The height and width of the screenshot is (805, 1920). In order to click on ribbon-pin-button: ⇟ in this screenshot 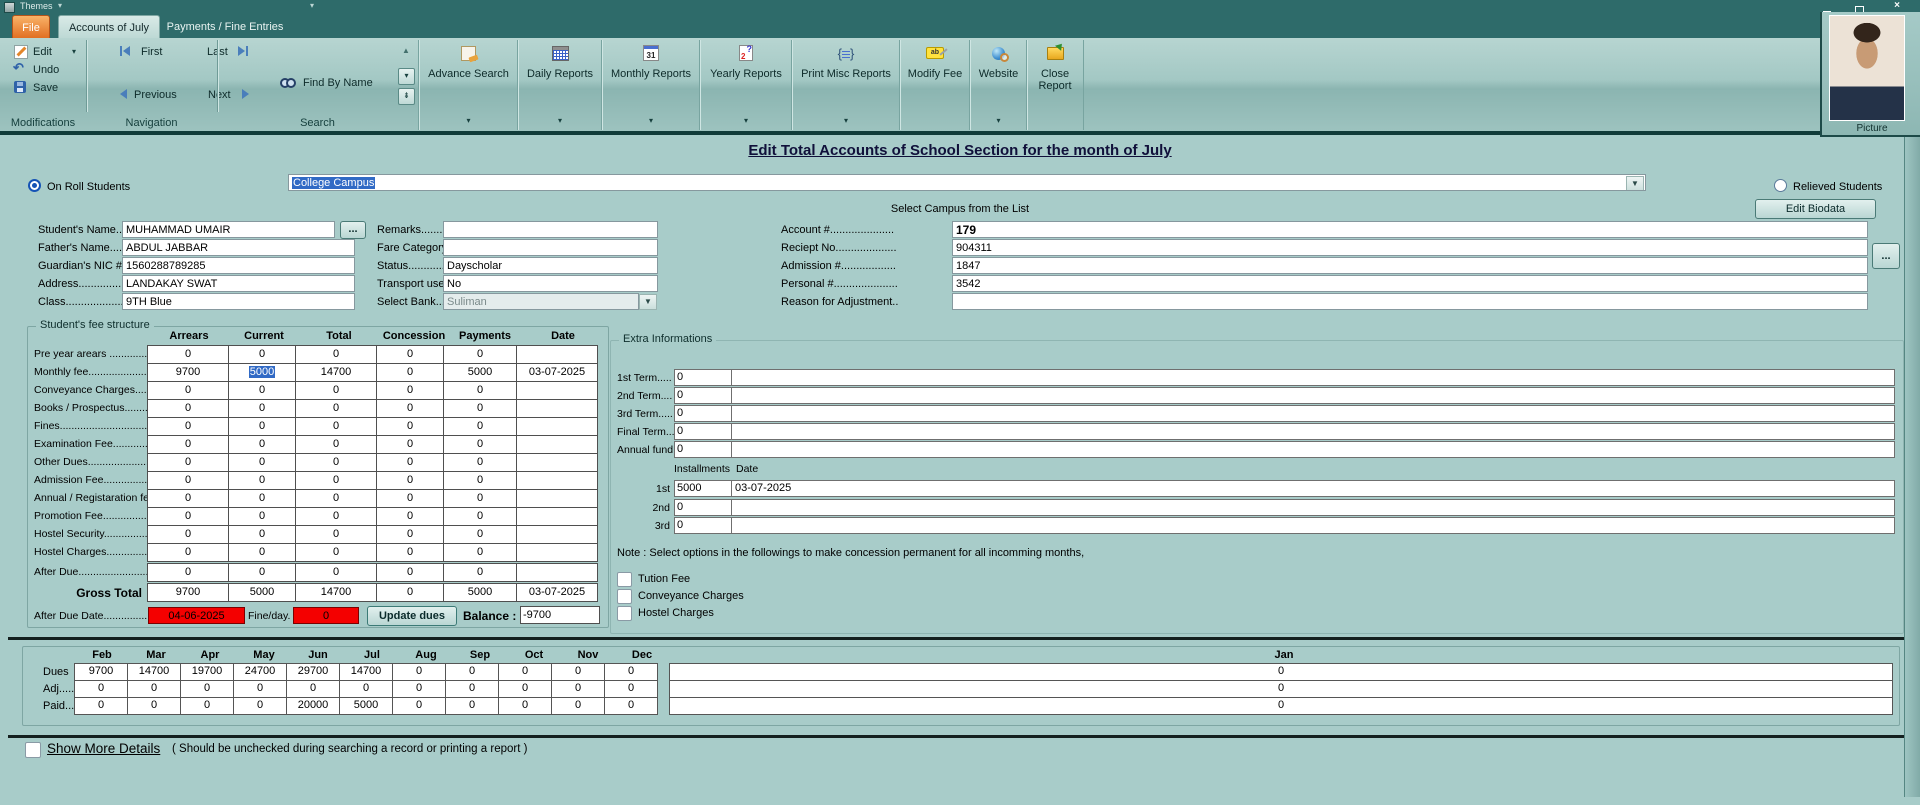, I will do `click(406, 96)`.